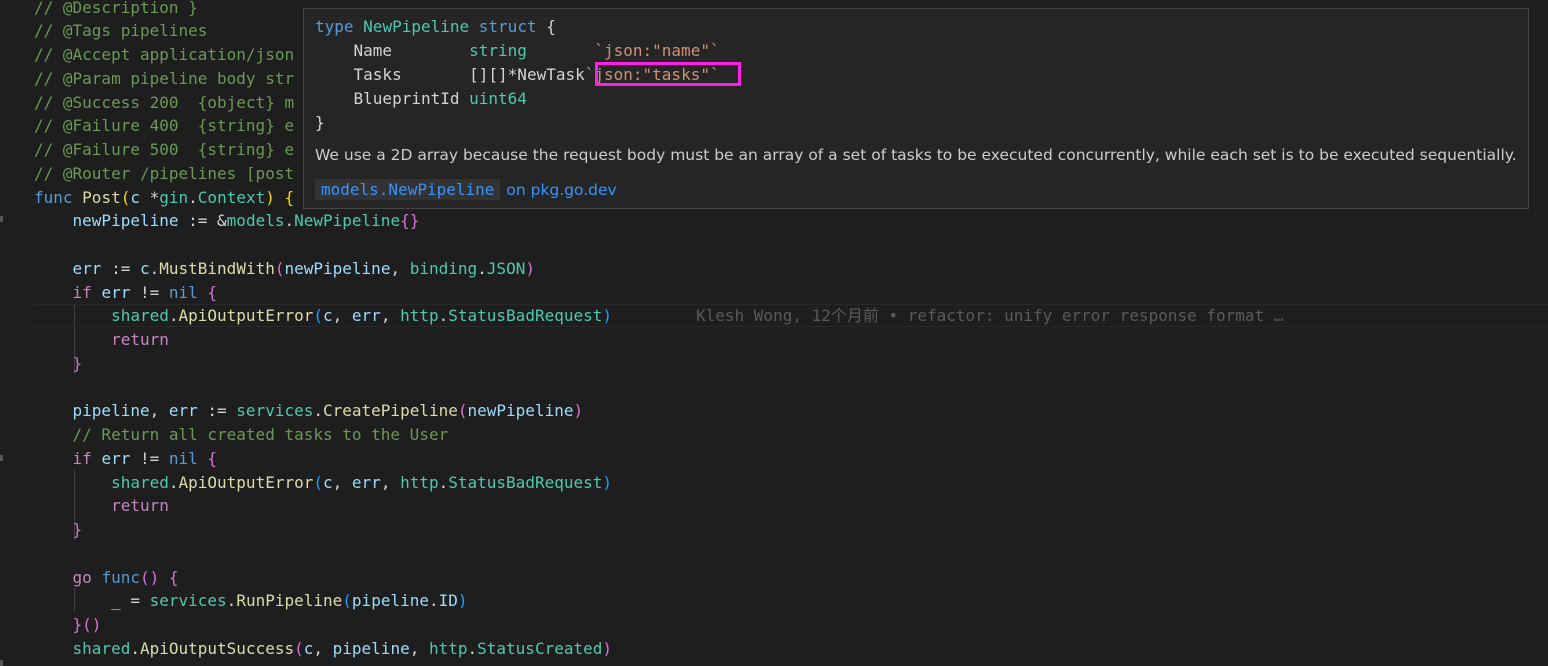 The height and width of the screenshot is (666, 1548). I want to click on hover-close-brace: }, so click(320, 123).